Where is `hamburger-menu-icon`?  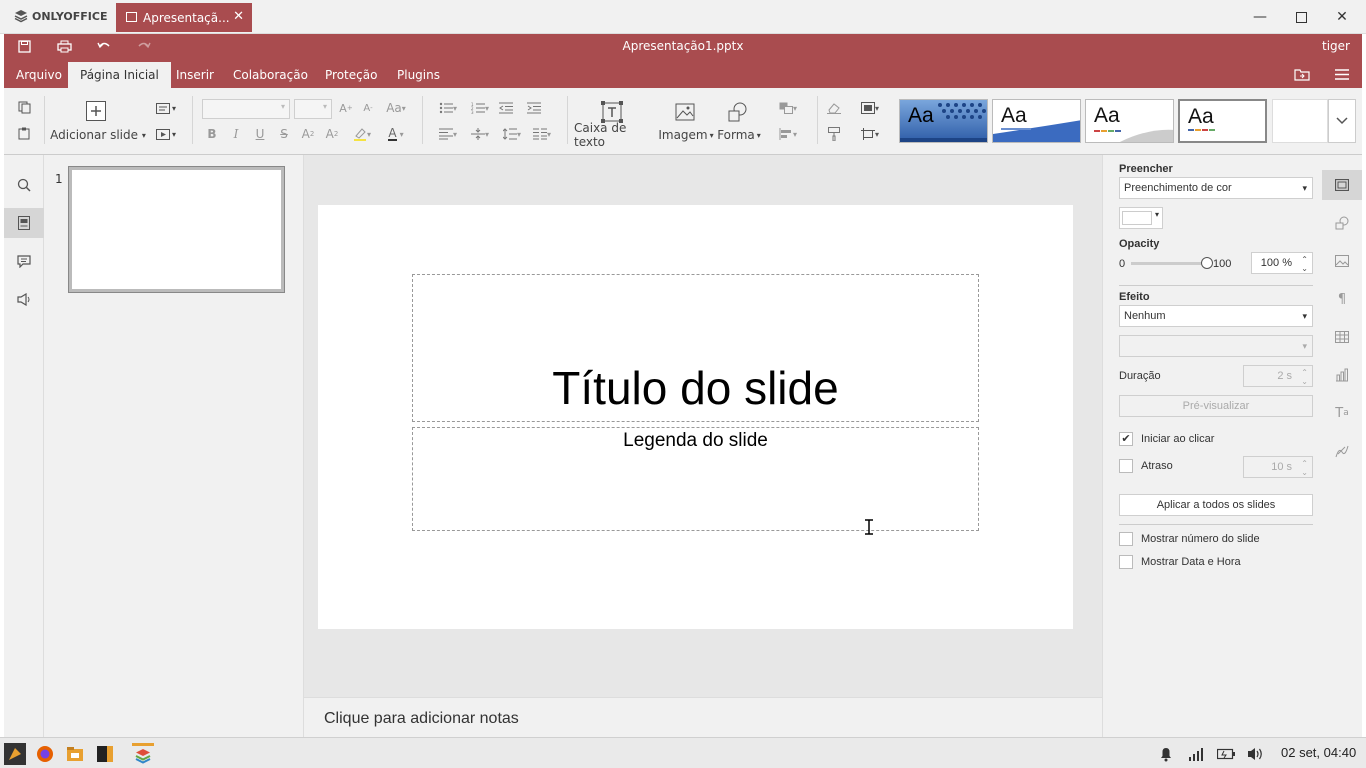 hamburger-menu-icon is located at coordinates (1342, 74).